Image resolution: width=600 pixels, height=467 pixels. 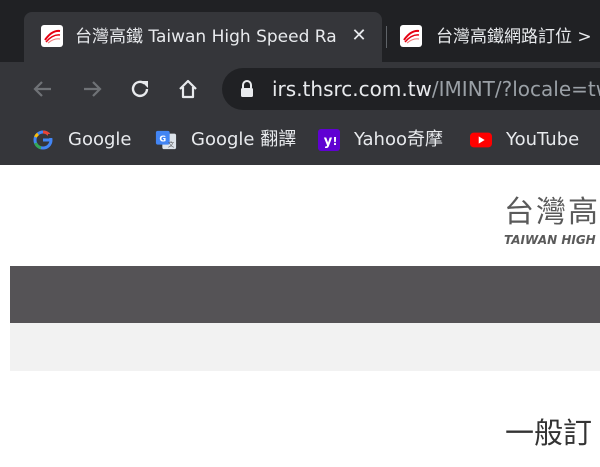 What do you see at coordinates (359, 36) in the screenshot?
I see `tab-close-icon: ✕` at bounding box center [359, 36].